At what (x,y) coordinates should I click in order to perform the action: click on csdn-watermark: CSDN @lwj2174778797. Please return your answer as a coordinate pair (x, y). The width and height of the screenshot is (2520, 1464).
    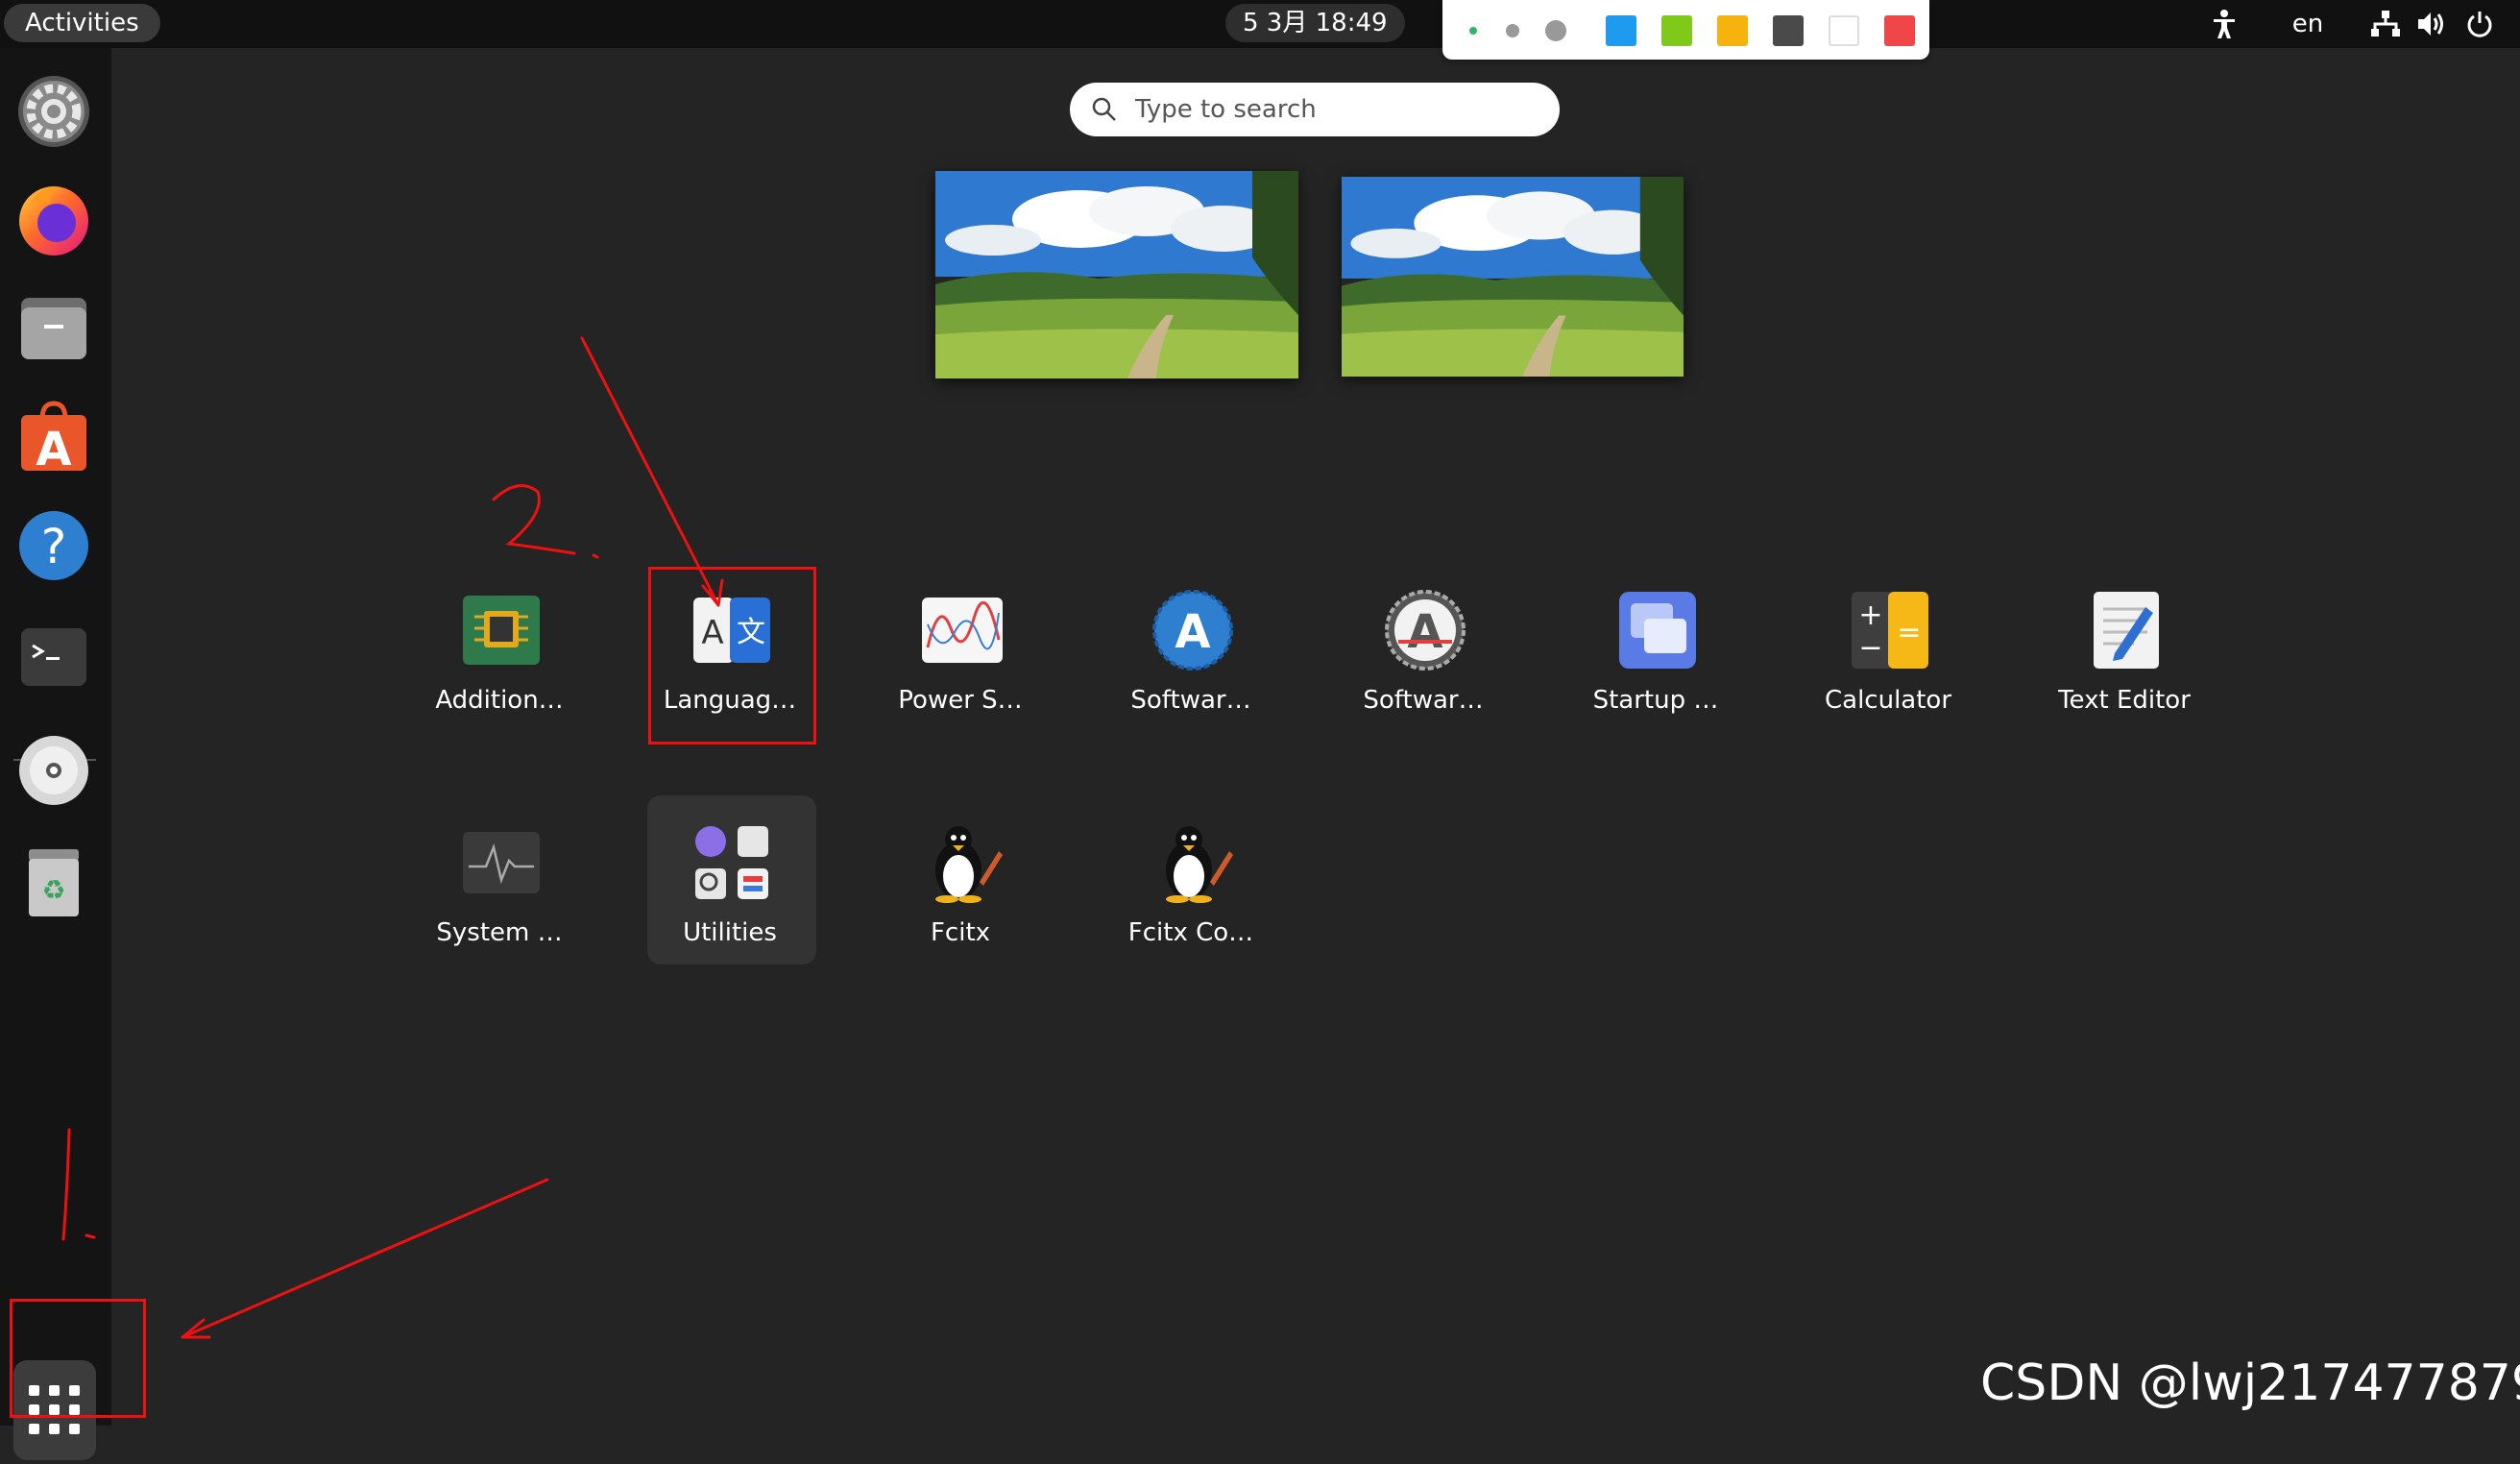
    Looking at the image, I should click on (2250, 1383).